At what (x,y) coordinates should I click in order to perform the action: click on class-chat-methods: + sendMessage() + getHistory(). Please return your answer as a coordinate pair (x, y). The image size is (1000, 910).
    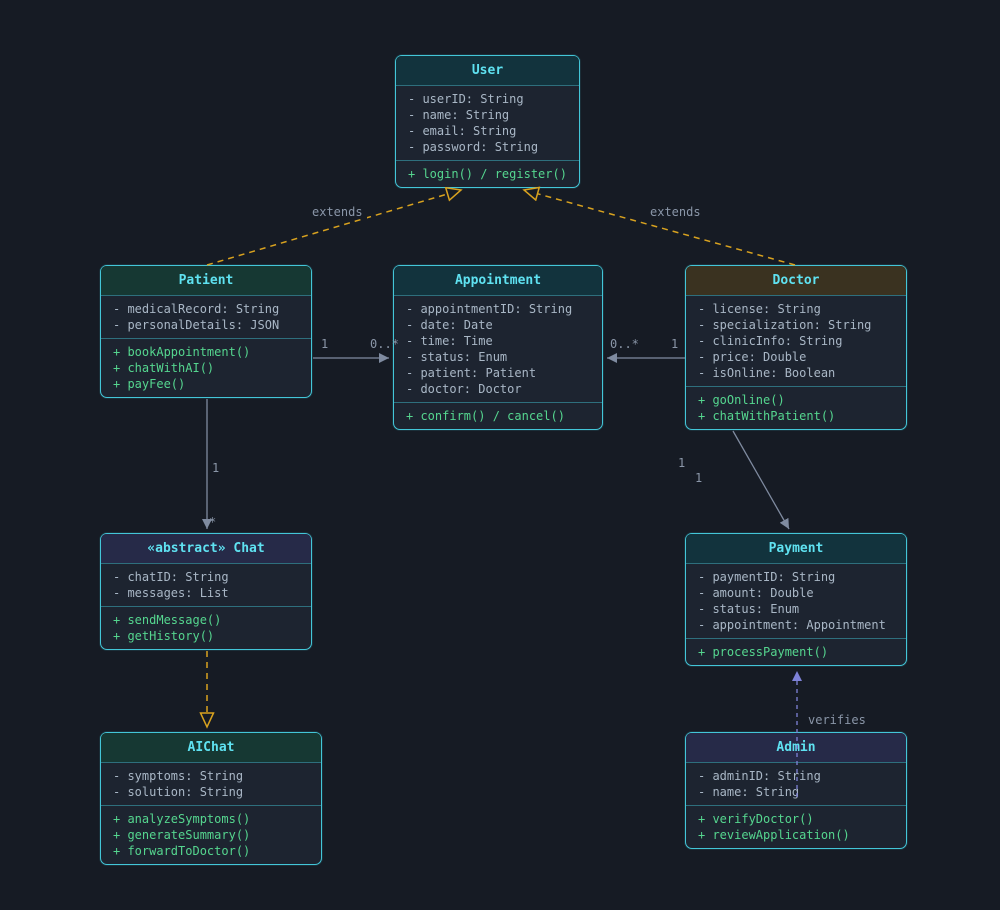
    Looking at the image, I should click on (206, 627).